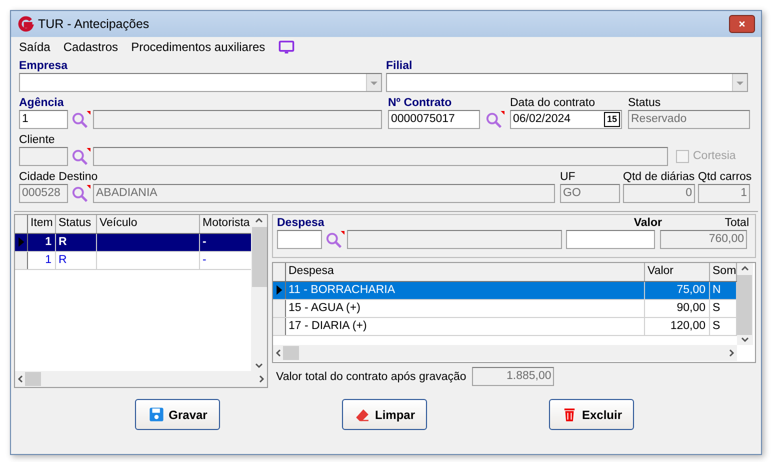 The height and width of the screenshot is (462, 772). Describe the element at coordinates (513, 376) in the screenshot. I see `total-field: 1.885,00` at that location.